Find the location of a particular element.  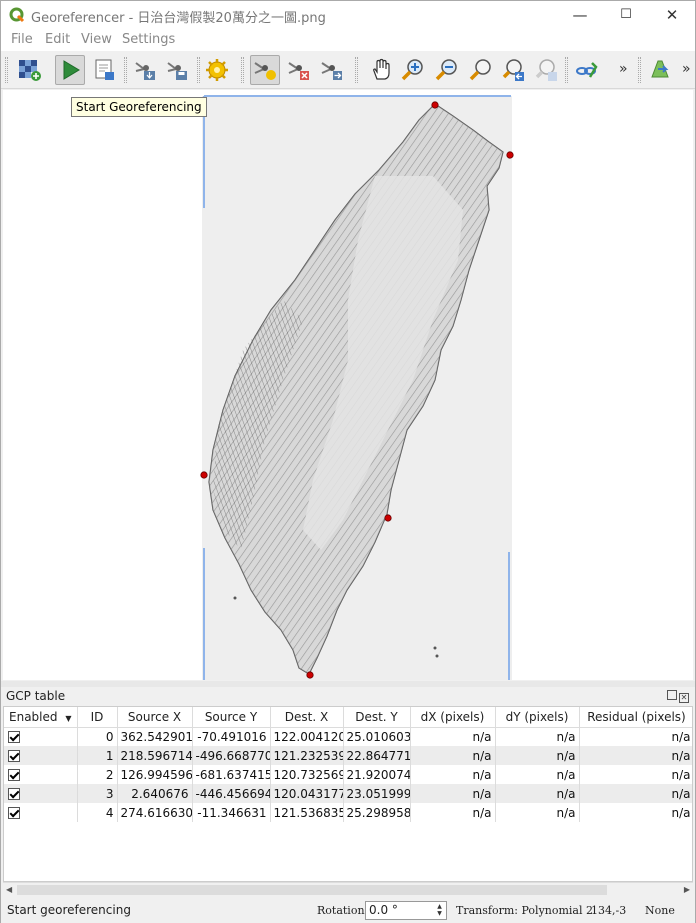

menu-settings: Settings is located at coordinates (148, 39).